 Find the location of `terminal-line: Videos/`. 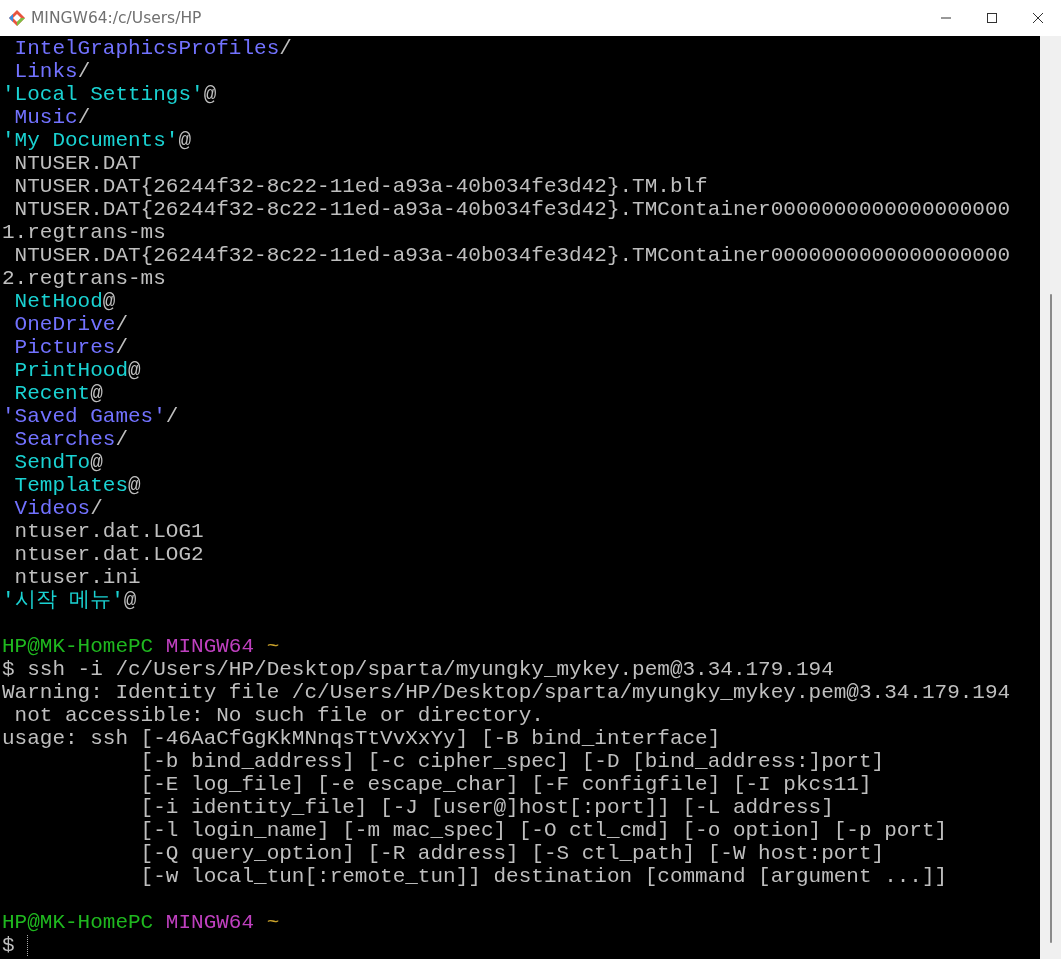

terminal-line: Videos/ is located at coordinates (58, 508).